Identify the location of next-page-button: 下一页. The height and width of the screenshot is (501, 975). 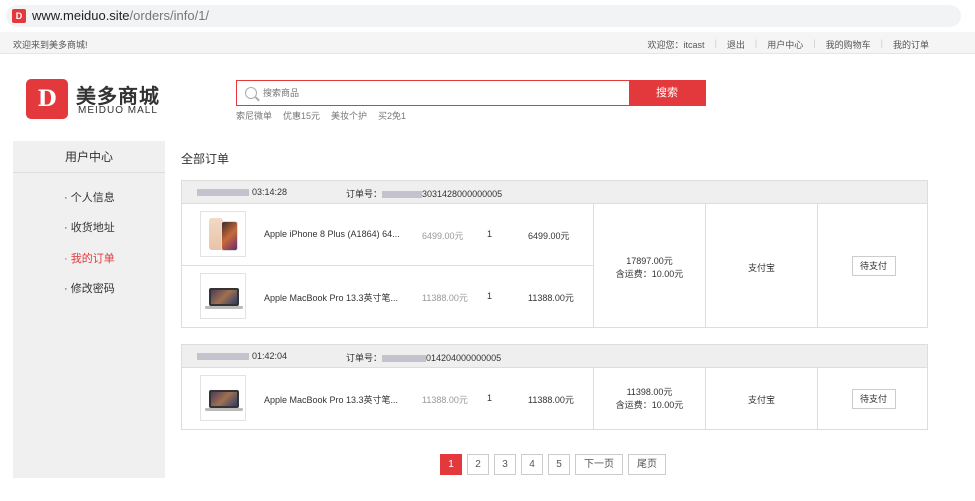
(599, 464).